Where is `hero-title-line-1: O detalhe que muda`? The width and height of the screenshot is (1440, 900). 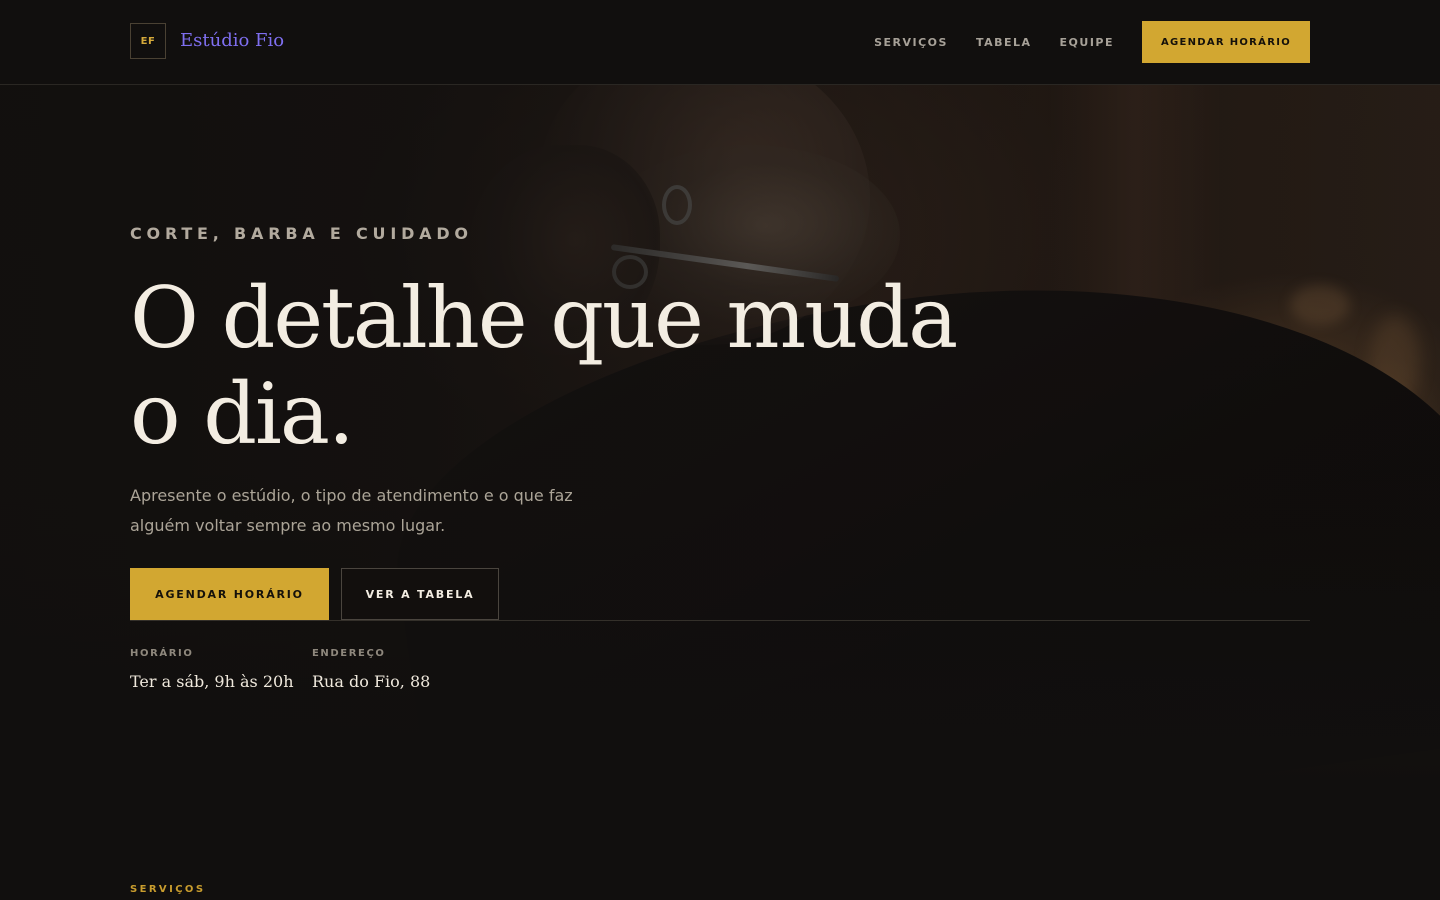 hero-title-line-1: O detalhe que muda is located at coordinates (544, 318).